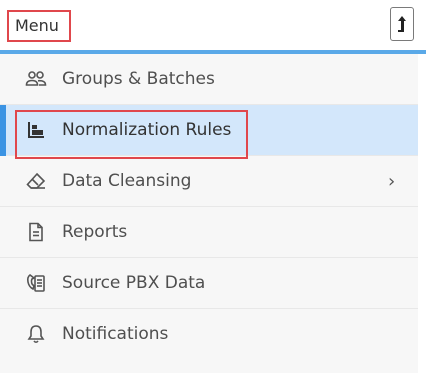 This screenshot has width=426, height=373. Describe the element at coordinates (209, 283) in the screenshot. I see `sidebar-item-source-pbx-data: Source PBX Data` at that location.